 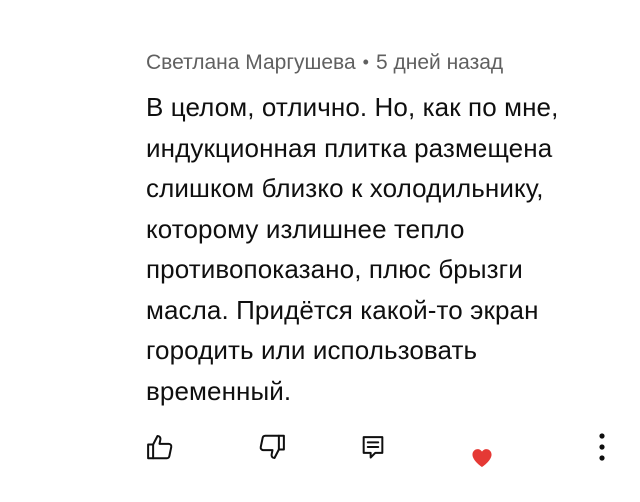 I want to click on comment-text-line: противопоказано, плюс брызги, so click(x=334, y=269).